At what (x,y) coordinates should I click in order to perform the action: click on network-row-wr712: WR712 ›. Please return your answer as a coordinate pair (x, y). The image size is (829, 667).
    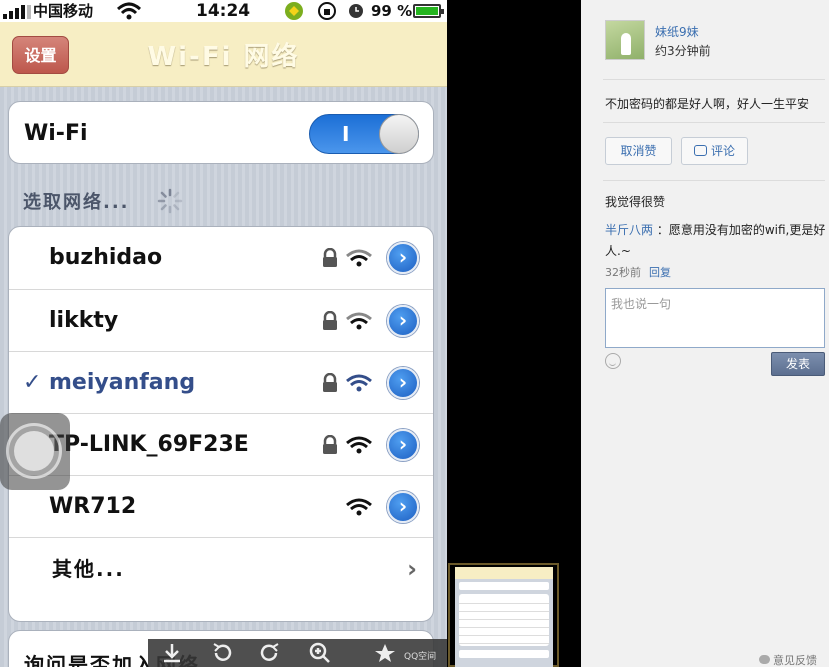
    Looking at the image, I should click on (221, 506).